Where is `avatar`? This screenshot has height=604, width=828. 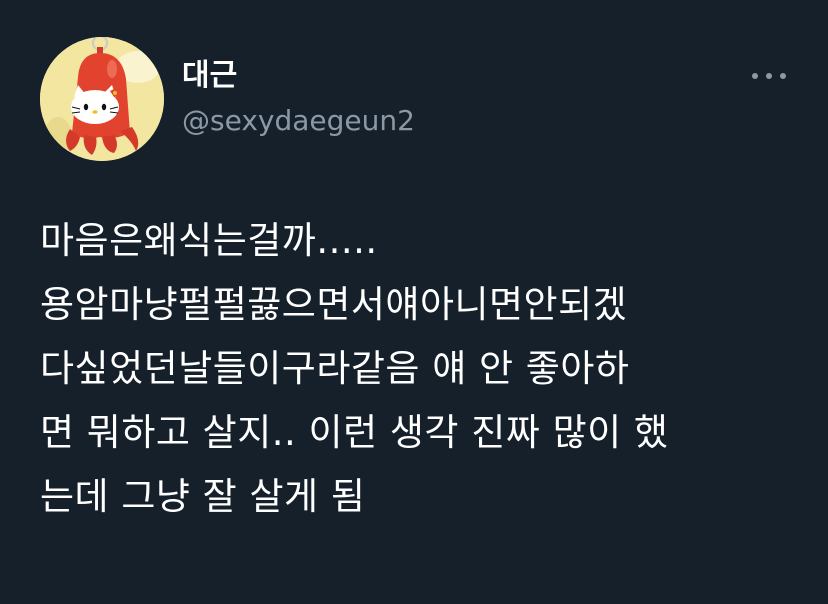 avatar is located at coordinates (102, 99).